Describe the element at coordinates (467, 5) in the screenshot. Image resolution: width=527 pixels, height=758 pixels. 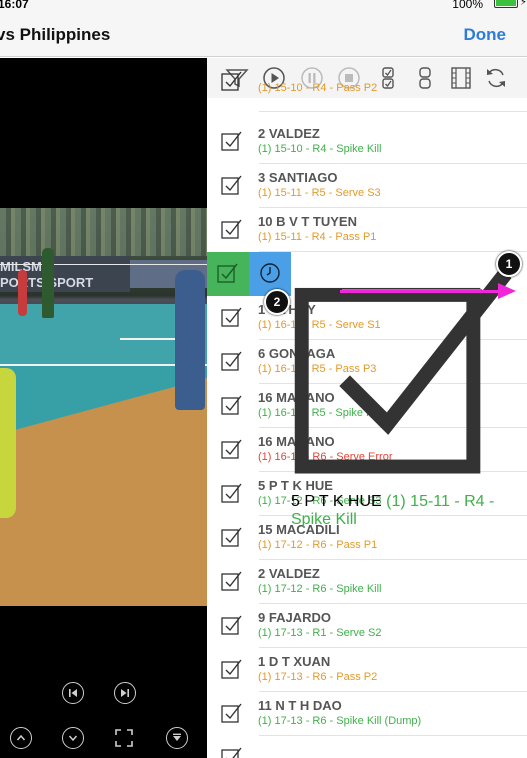
I see `battery-percent: 100%` at that location.